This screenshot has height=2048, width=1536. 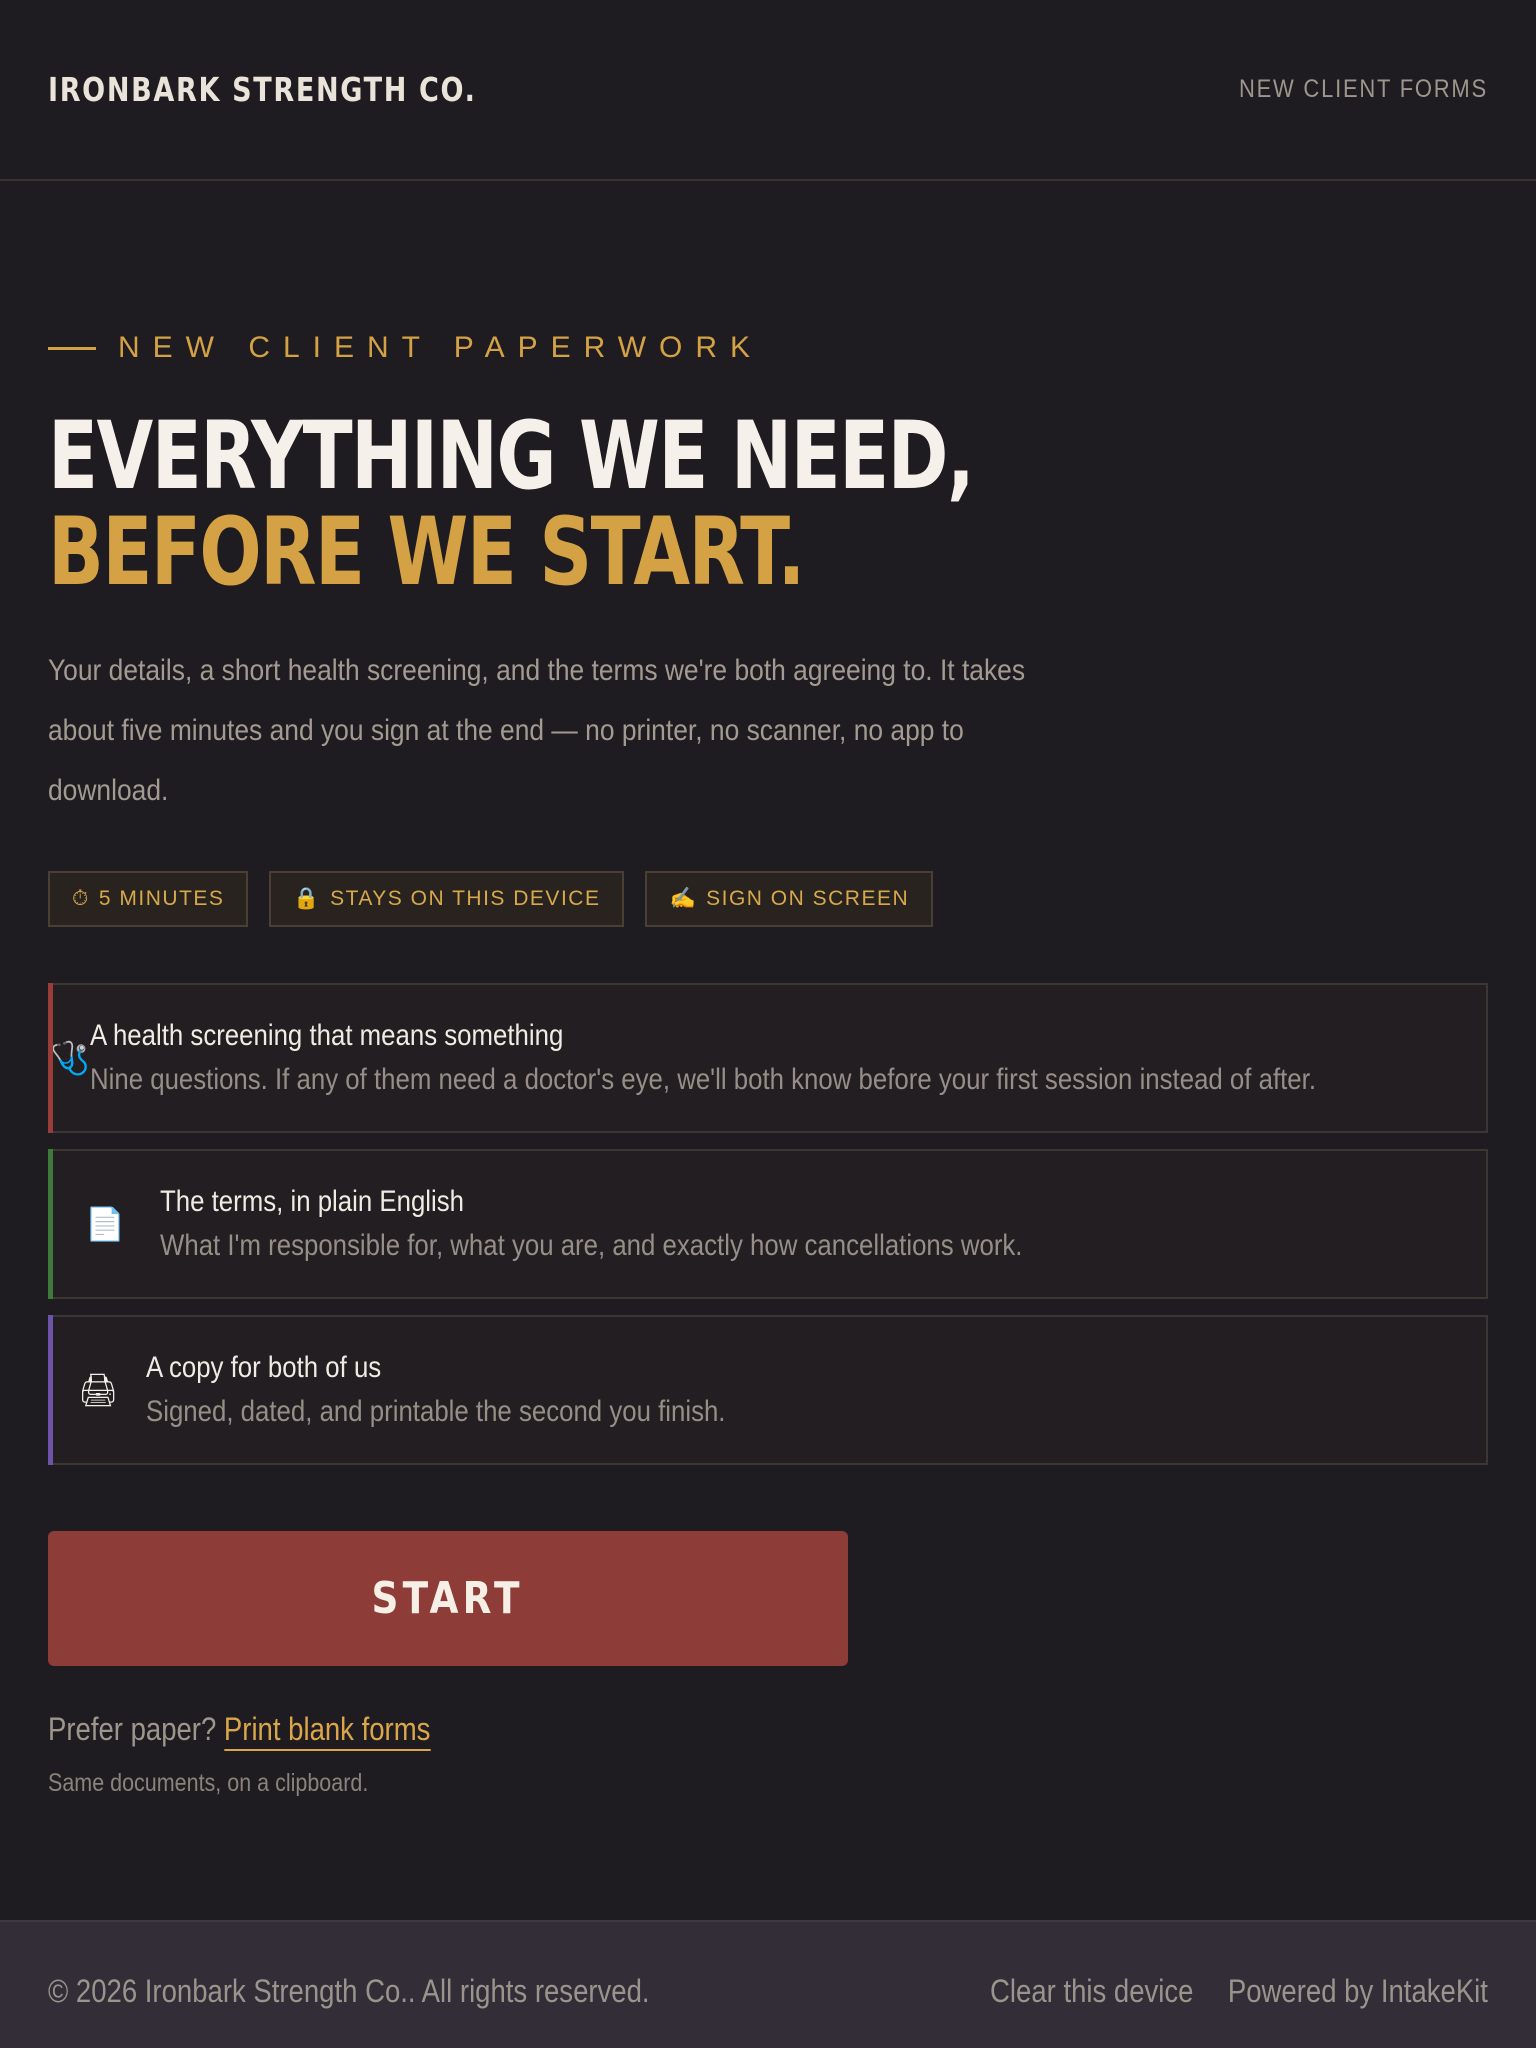 What do you see at coordinates (307, 898) in the screenshot?
I see `lock-icon: 🔒` at bounding box center [307, 898].